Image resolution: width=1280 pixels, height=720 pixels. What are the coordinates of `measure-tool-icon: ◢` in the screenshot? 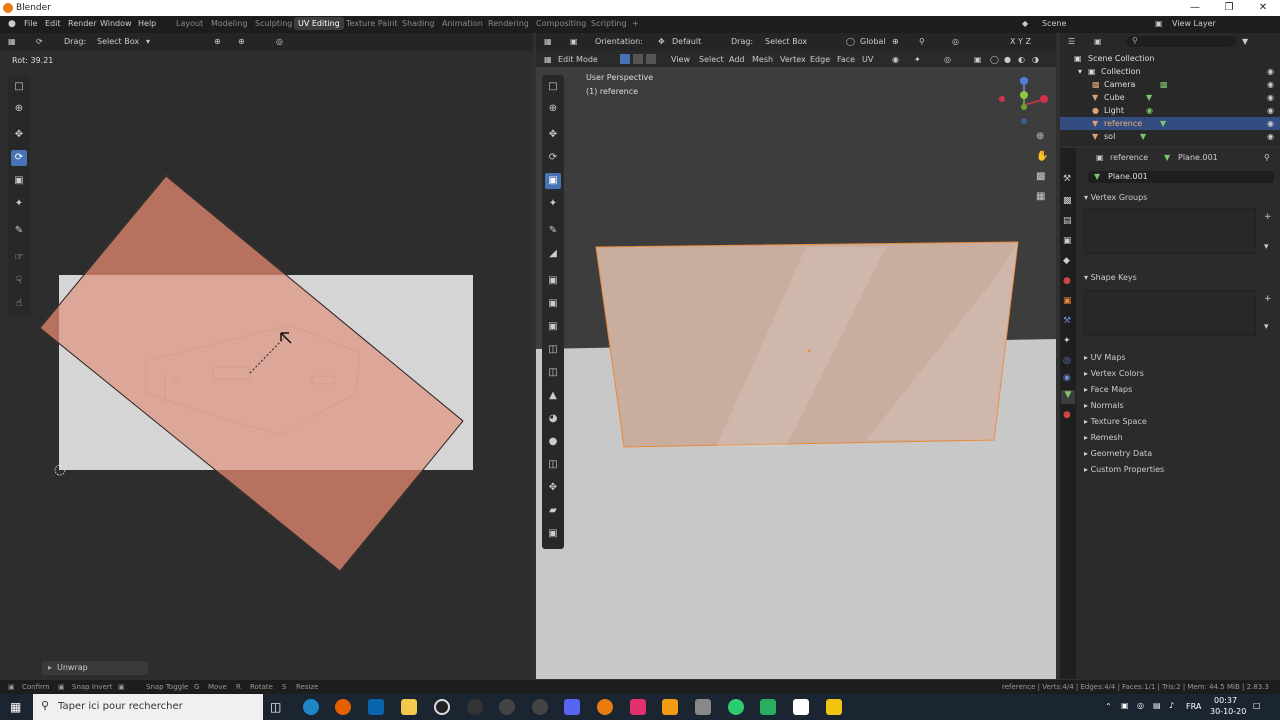 It's located at (553, 254).